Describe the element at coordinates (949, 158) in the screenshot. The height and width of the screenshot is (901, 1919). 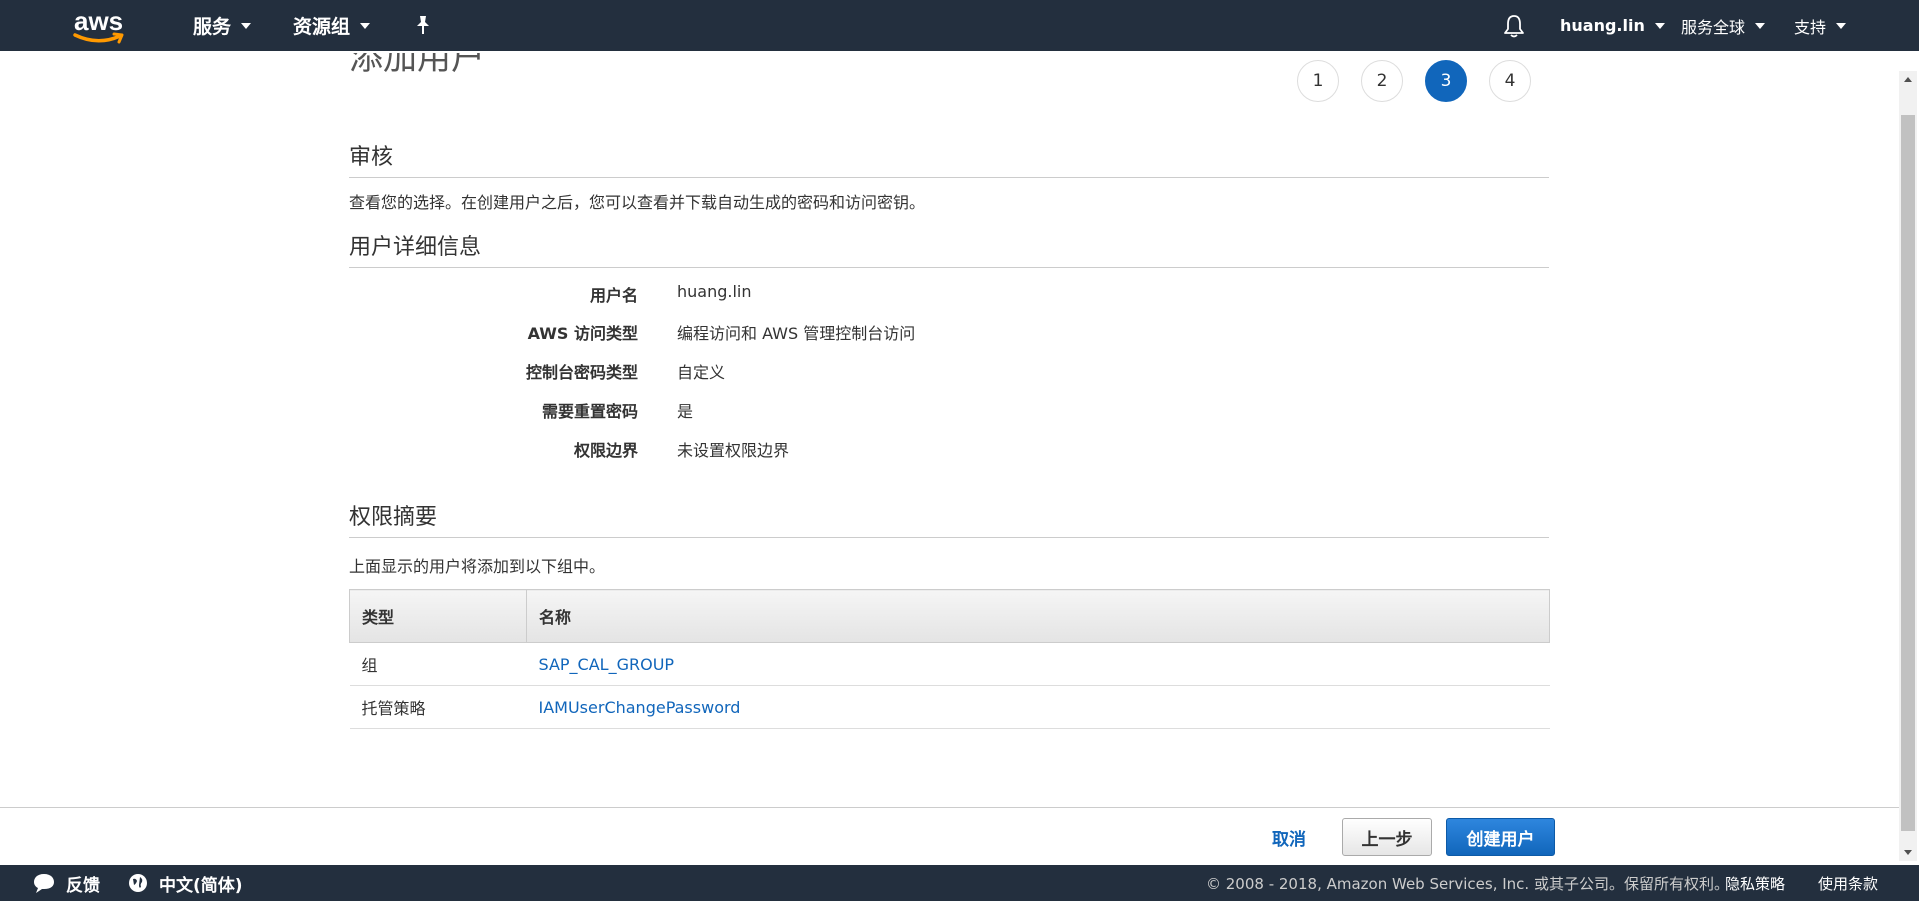
I see `review-heading: 审核` at that location.